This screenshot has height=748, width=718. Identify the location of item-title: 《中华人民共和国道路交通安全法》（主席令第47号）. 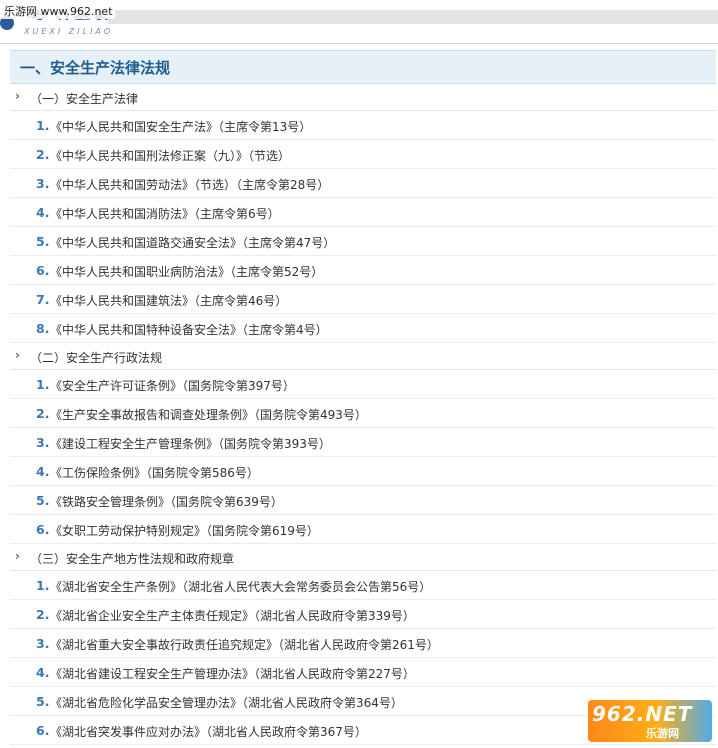
(192, 242).